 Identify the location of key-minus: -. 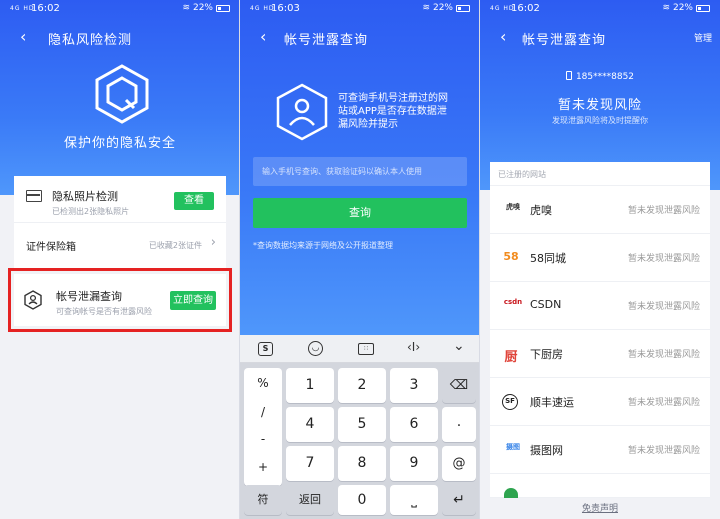
(263, 439).